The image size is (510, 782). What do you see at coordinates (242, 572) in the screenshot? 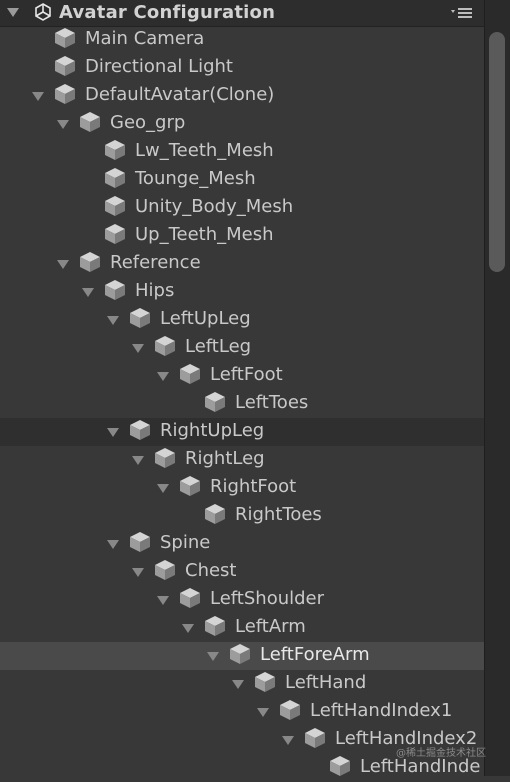
I see `hierarchy-item: Chest` at bounding box center [242, 572].